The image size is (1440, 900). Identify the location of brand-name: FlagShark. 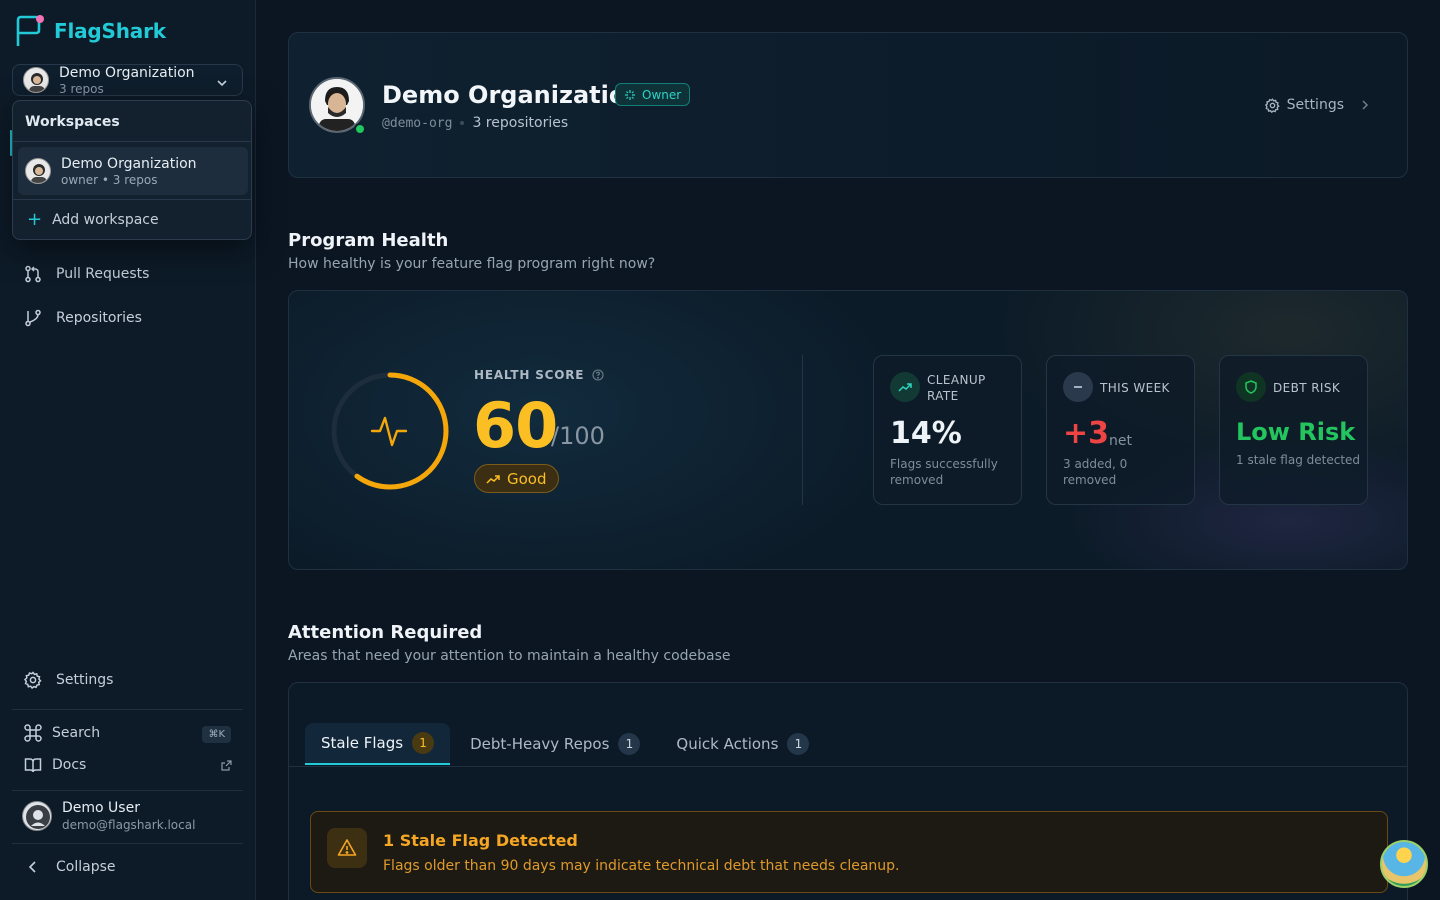
(110, 31).